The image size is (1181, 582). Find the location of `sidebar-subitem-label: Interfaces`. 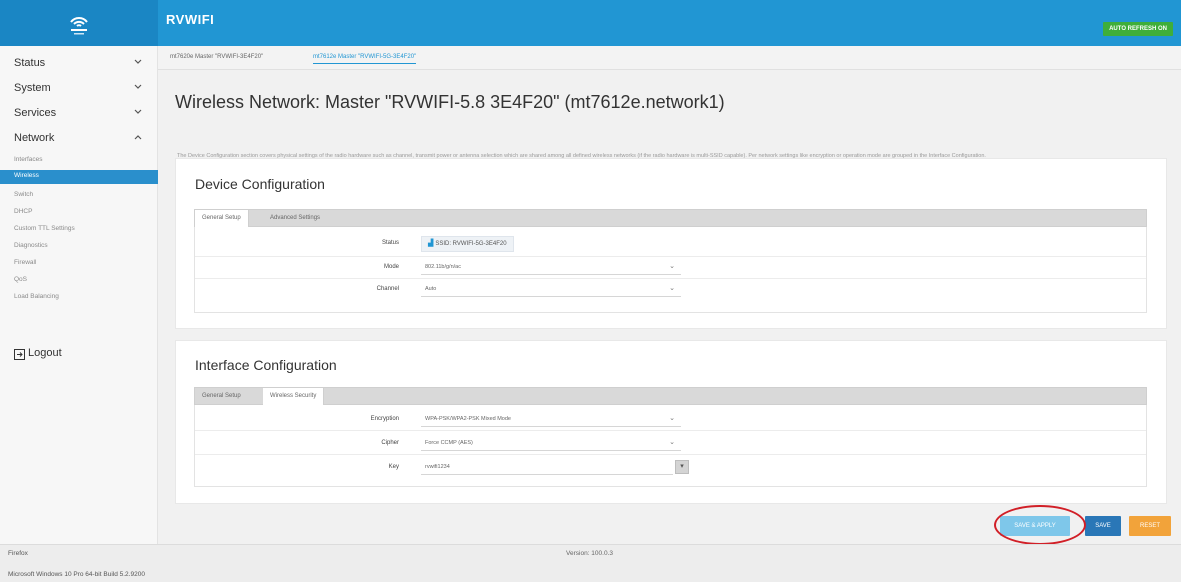

sidebar-subitem-label: Interfaces is located at coordinates (28, 159).